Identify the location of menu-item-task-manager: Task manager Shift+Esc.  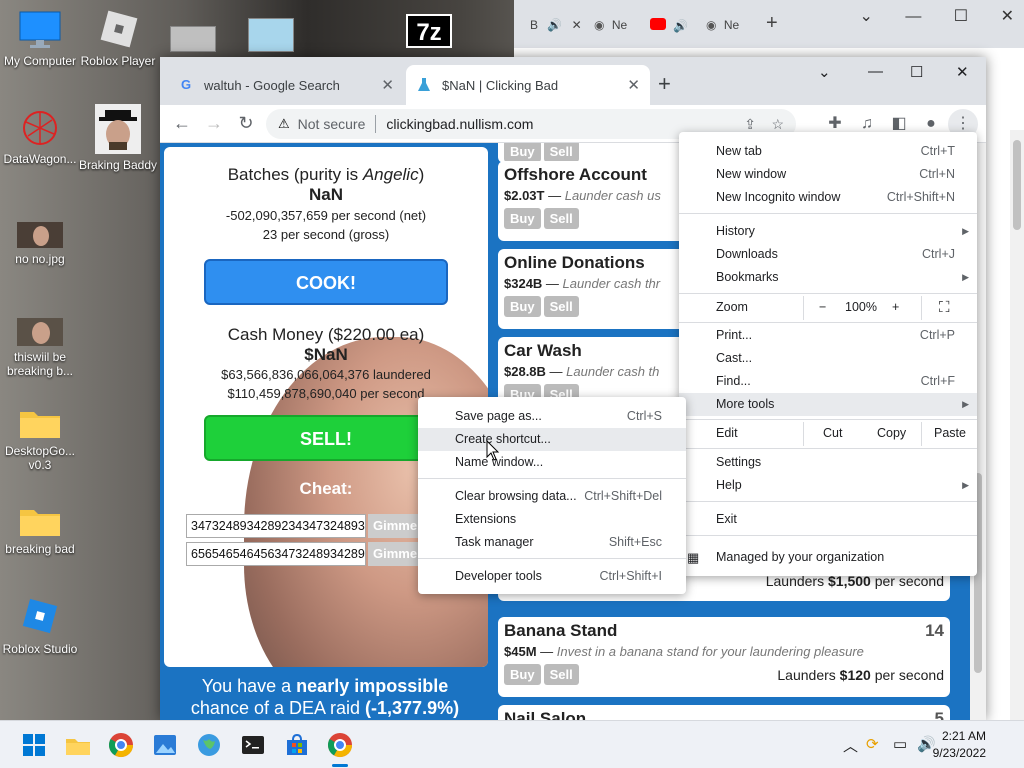
(552, 542).